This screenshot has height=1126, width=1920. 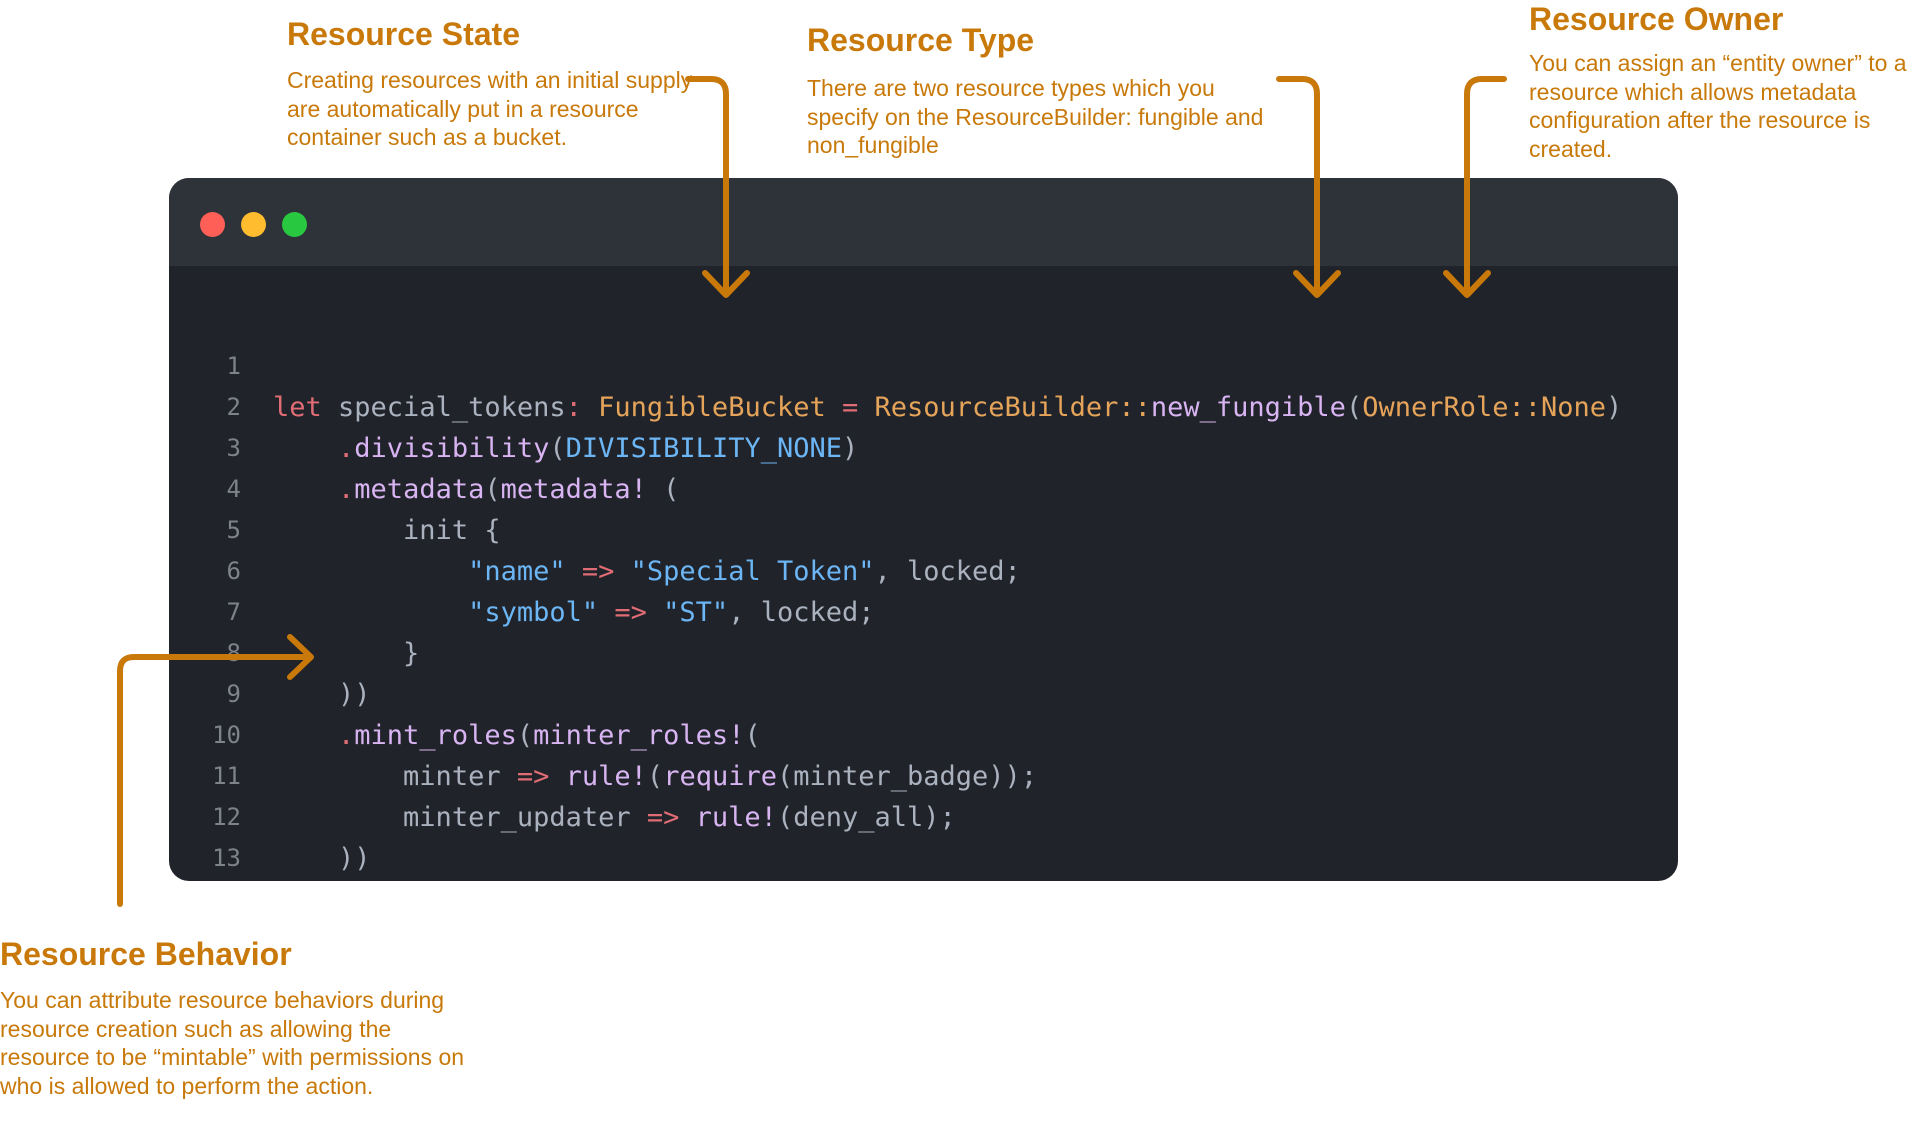 What do you see at coordinates (1298, 186) in the screenshot?
I see `arrow-resource-type` at bounding box center [1298, 186].